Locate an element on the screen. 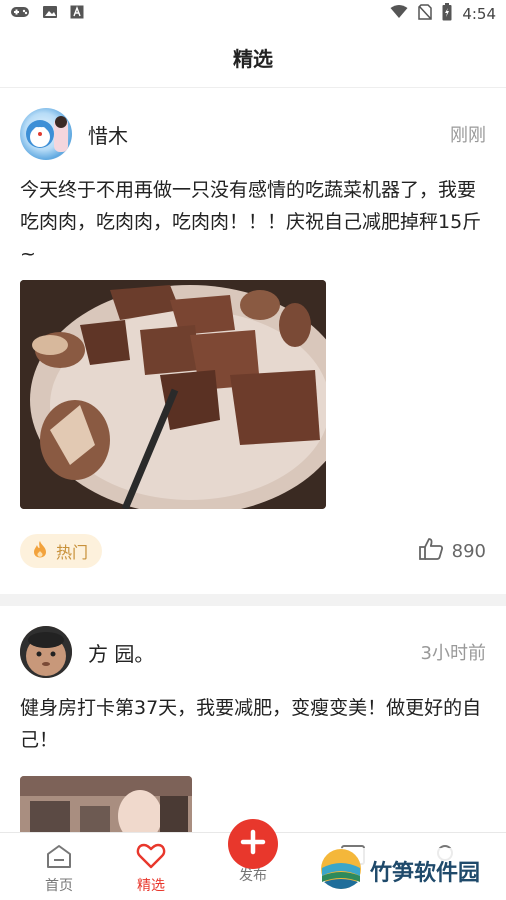 The image size is (506, 900). nav-featured: 精选 is located at coordinates (151, 869).